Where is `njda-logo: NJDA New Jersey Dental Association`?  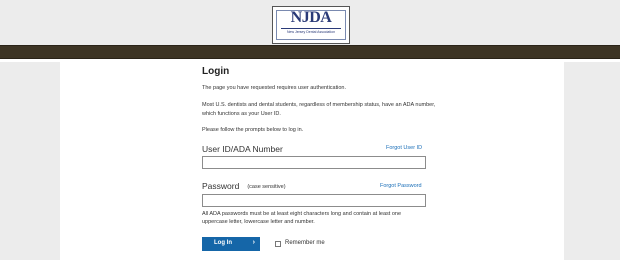 njda-logo: NJDA New Jersey Dental Association is located at coordinates (311, 25).